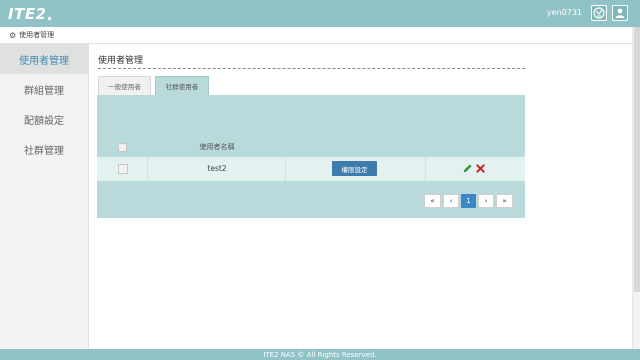 This screenshot has width=640, height=360. Describe the element at coordinates (480, 168) in the screenshot. I see `delete-icon` at that location.